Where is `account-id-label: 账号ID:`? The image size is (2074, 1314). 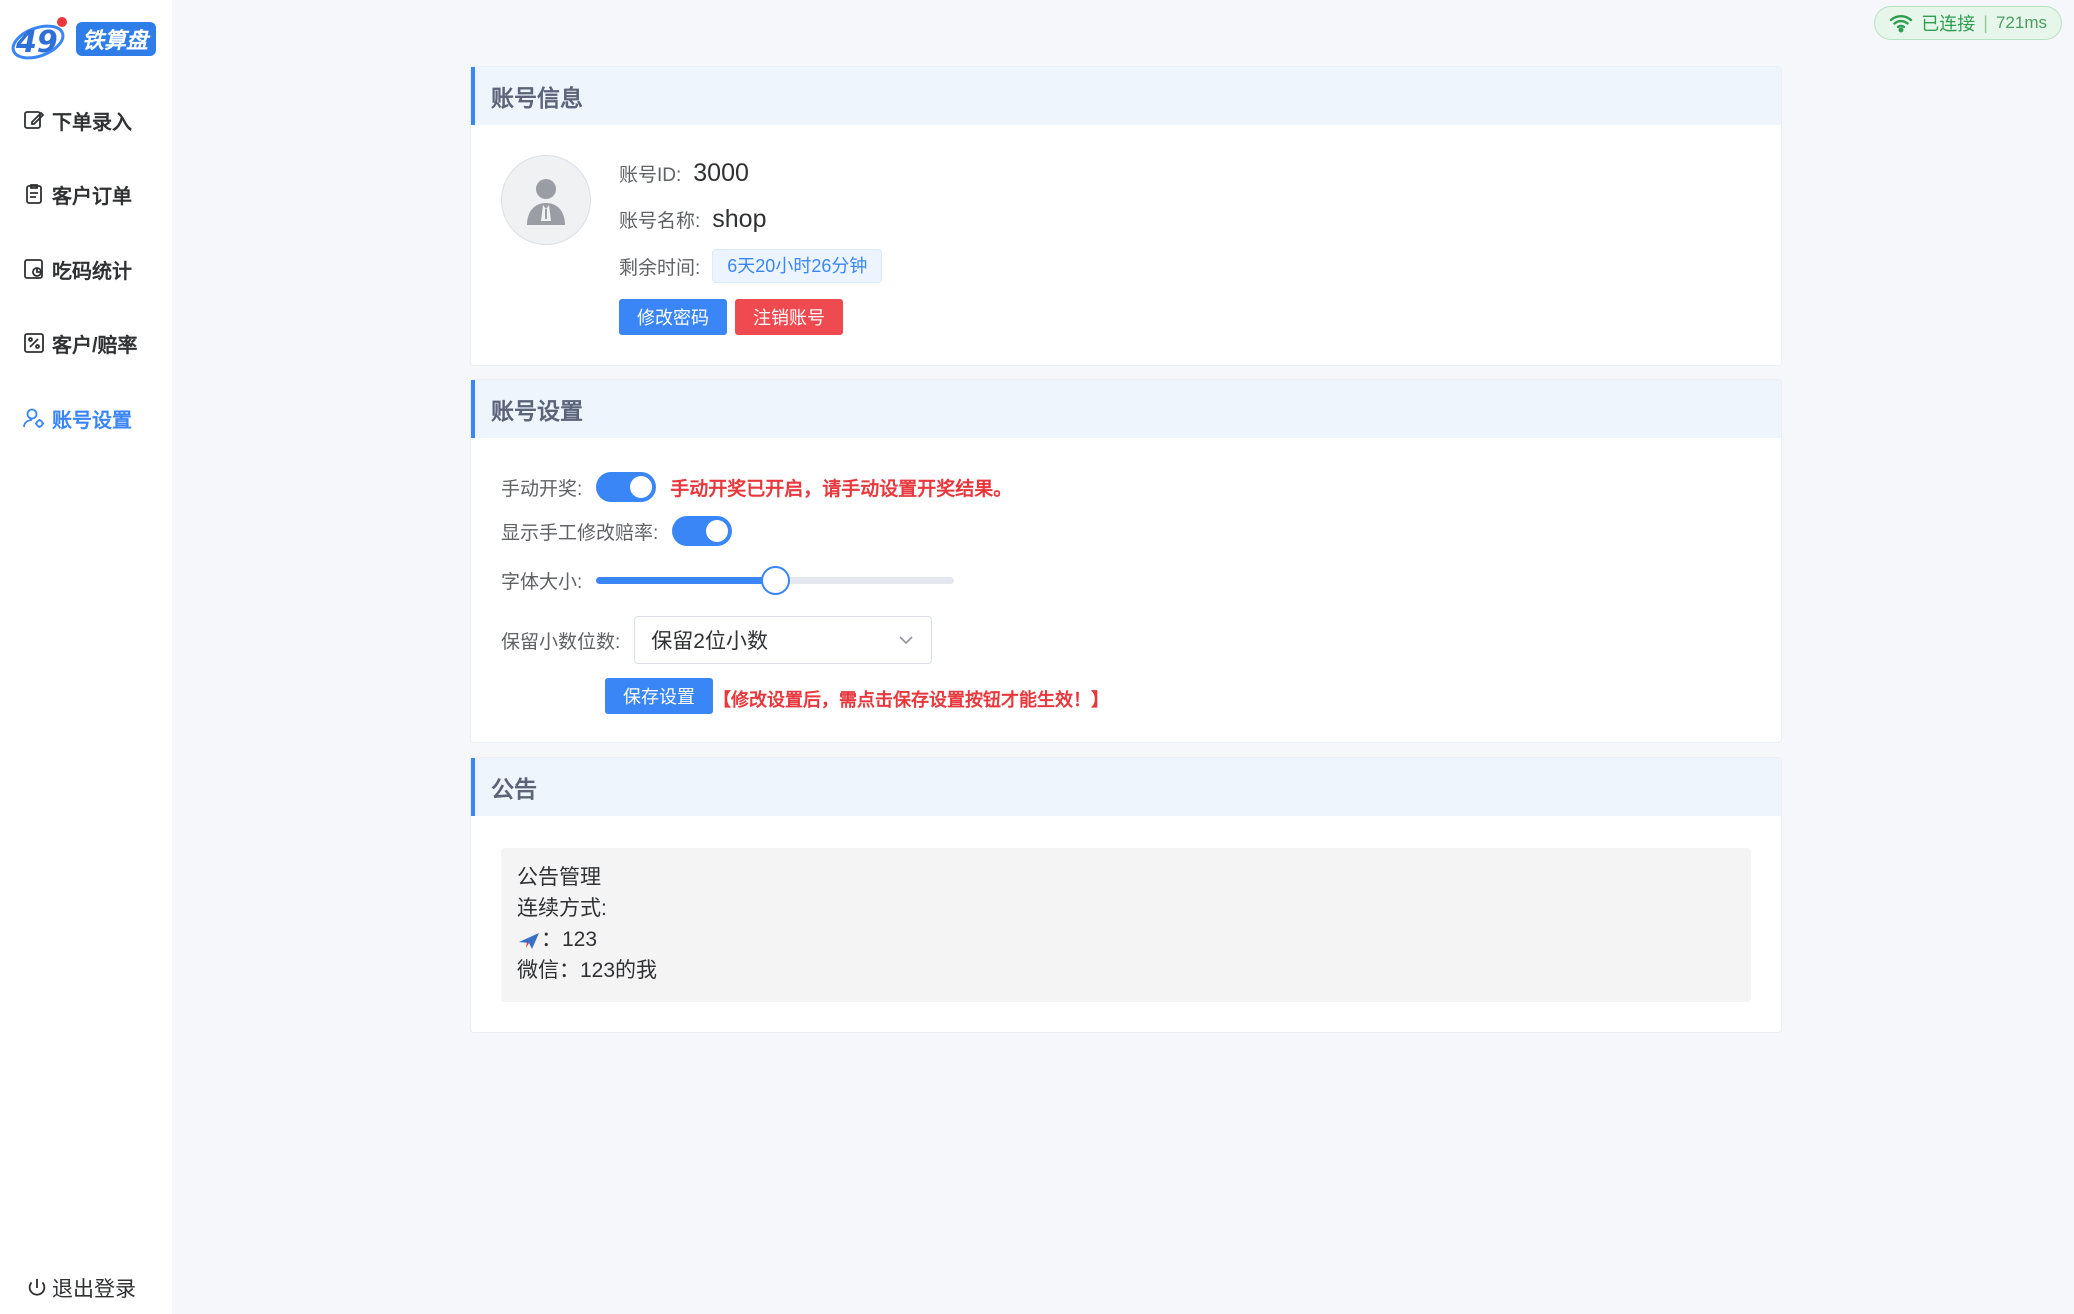
account-id-label: 账号ID: is located at coordinates (650, 175).